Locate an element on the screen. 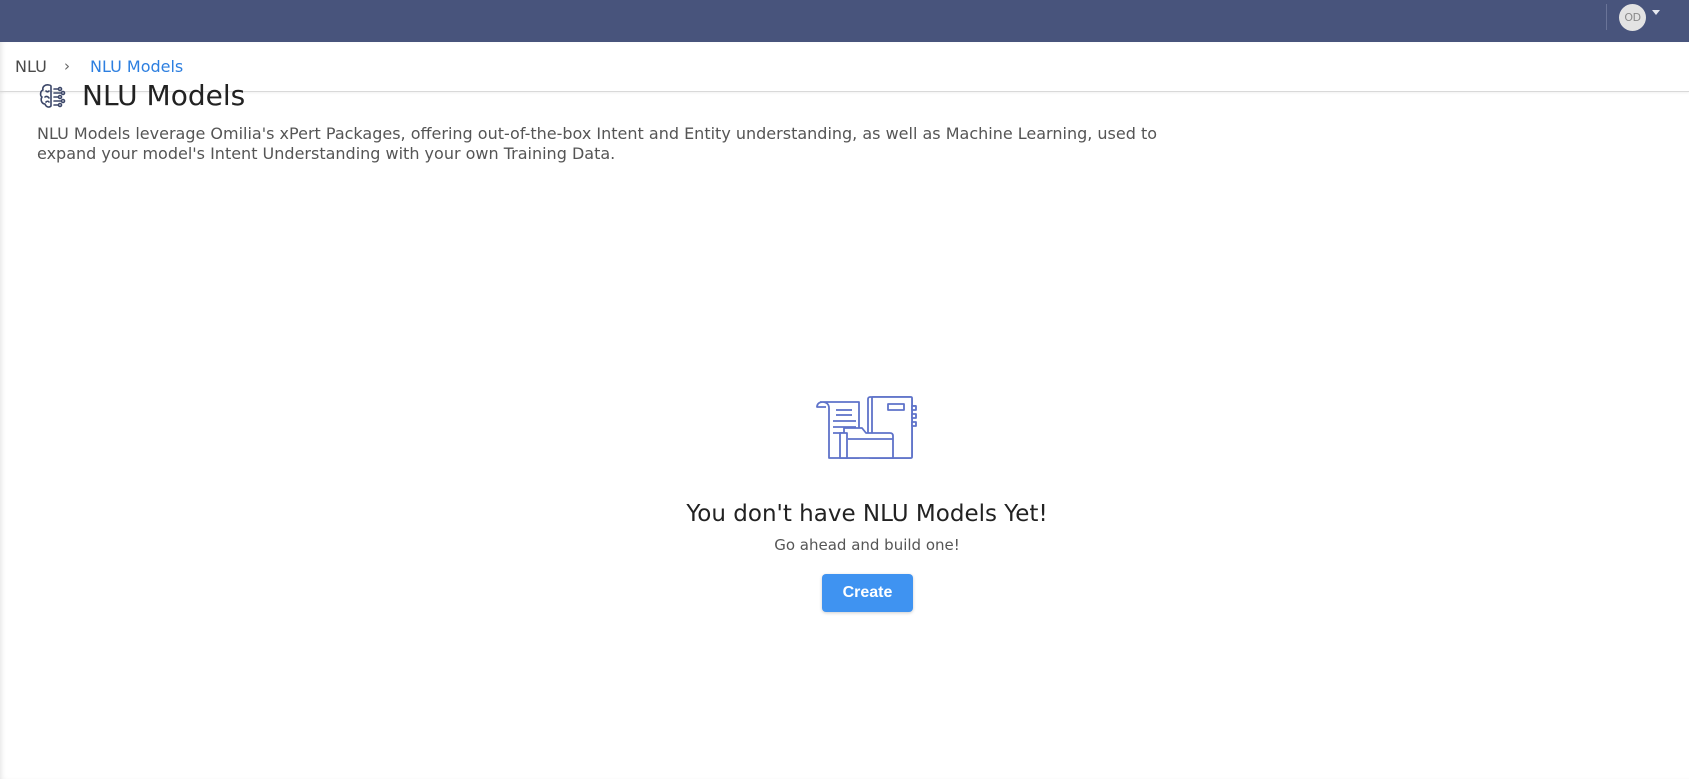  top-navigation-bar: OD is located at coordinates (844, 21).